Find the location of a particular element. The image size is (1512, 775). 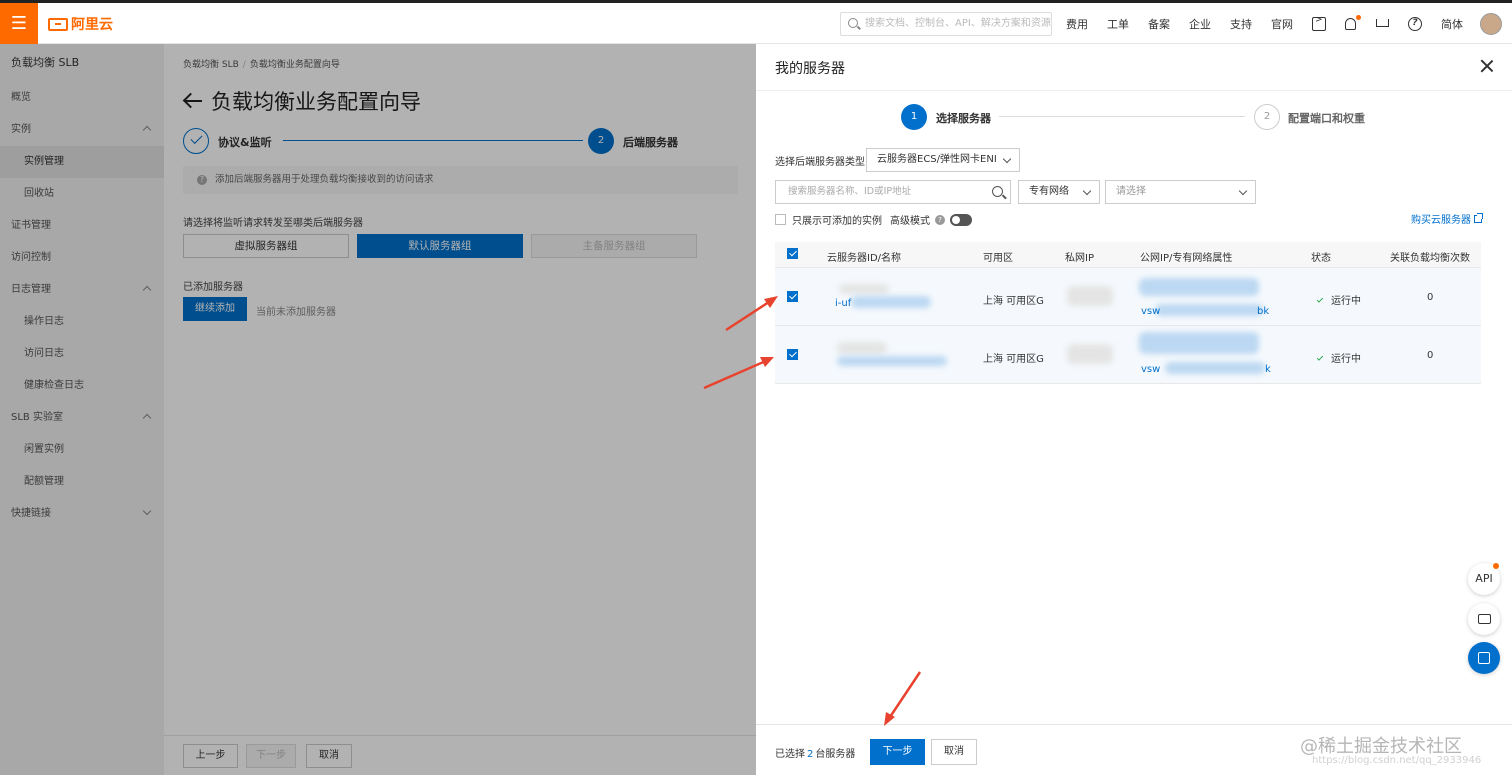

logo-text: 阿里云 is located at coordinates (92, 25).